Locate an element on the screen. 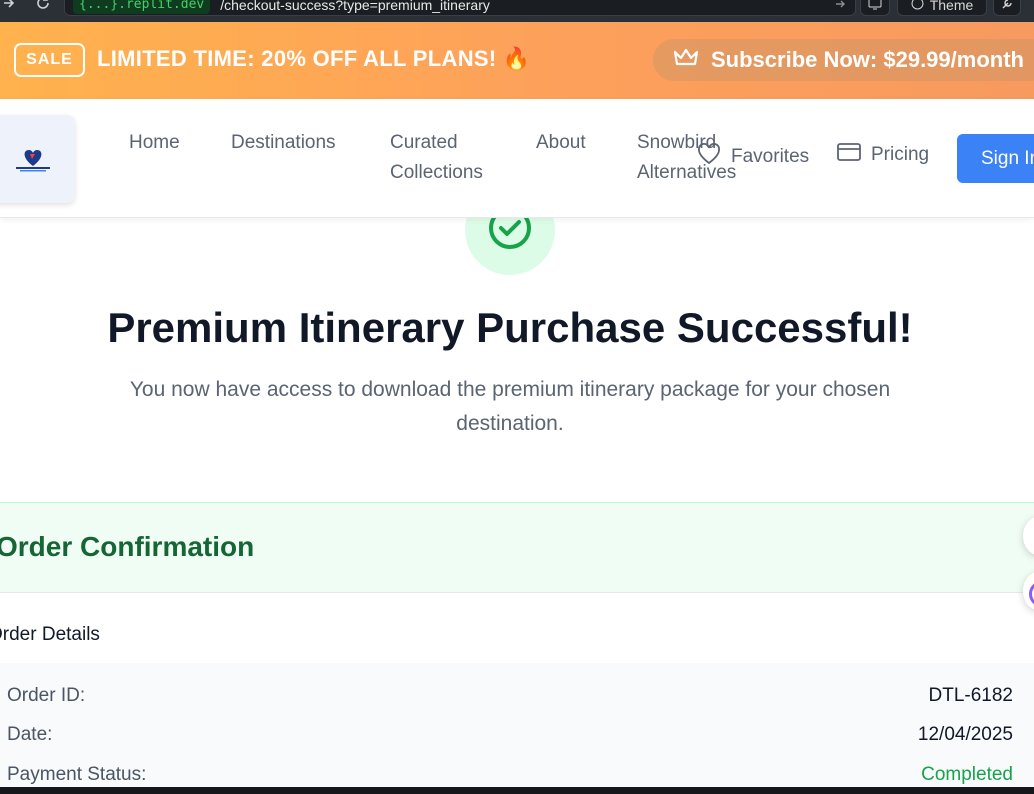  order-date-row: Date: 12/04/2025 is located at coordinates (510, 735).